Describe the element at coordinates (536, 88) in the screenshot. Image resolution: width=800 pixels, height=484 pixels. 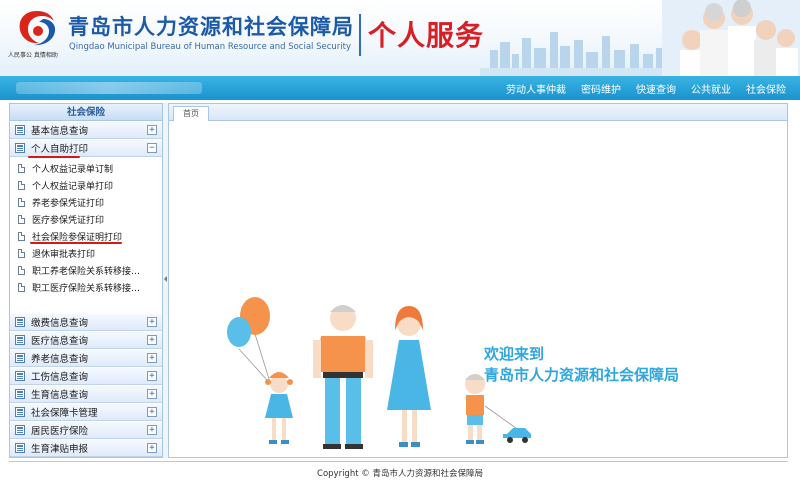
I see `nav-item-labor-arbitration: 劳动人事仲裁` at that location.